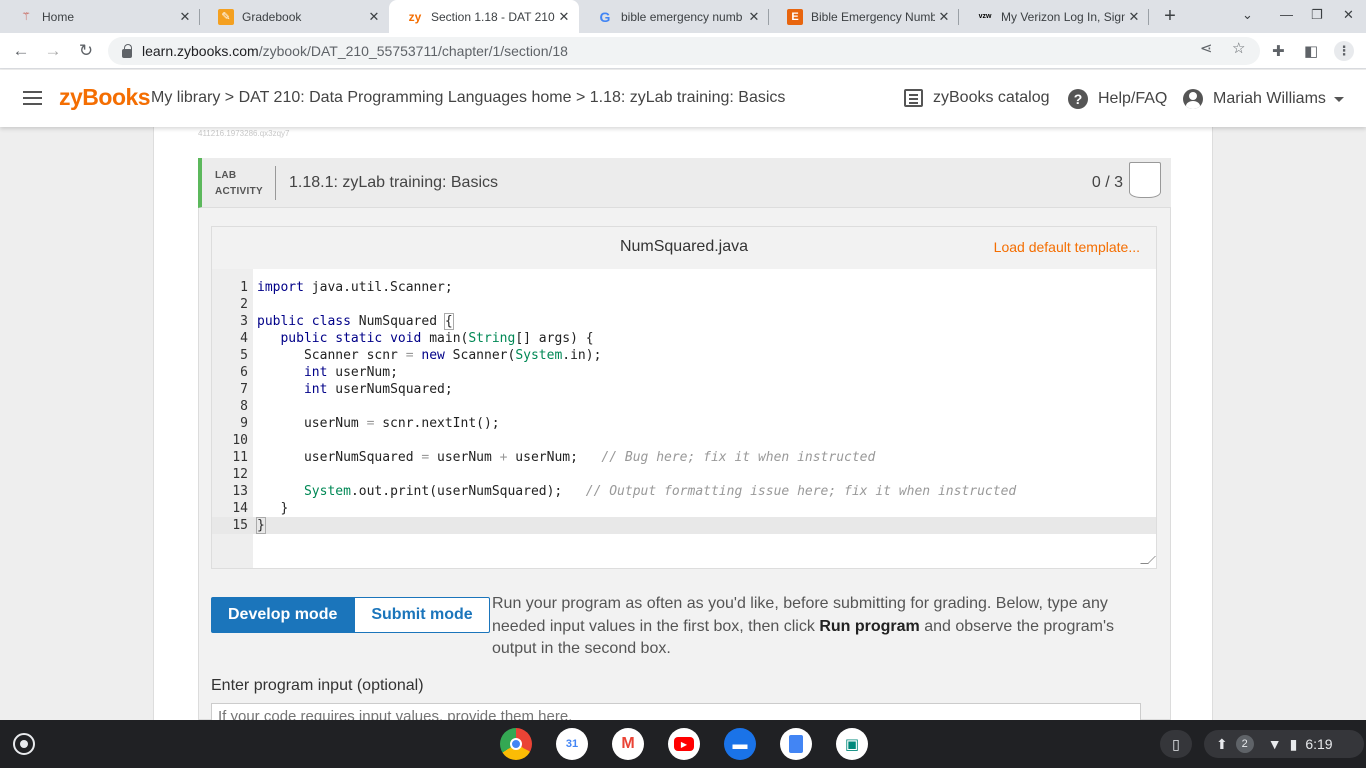 The width and height of the screenshot is (1366, 768). I want to click on youtube-app-icon: ▶, so click(684, 744).